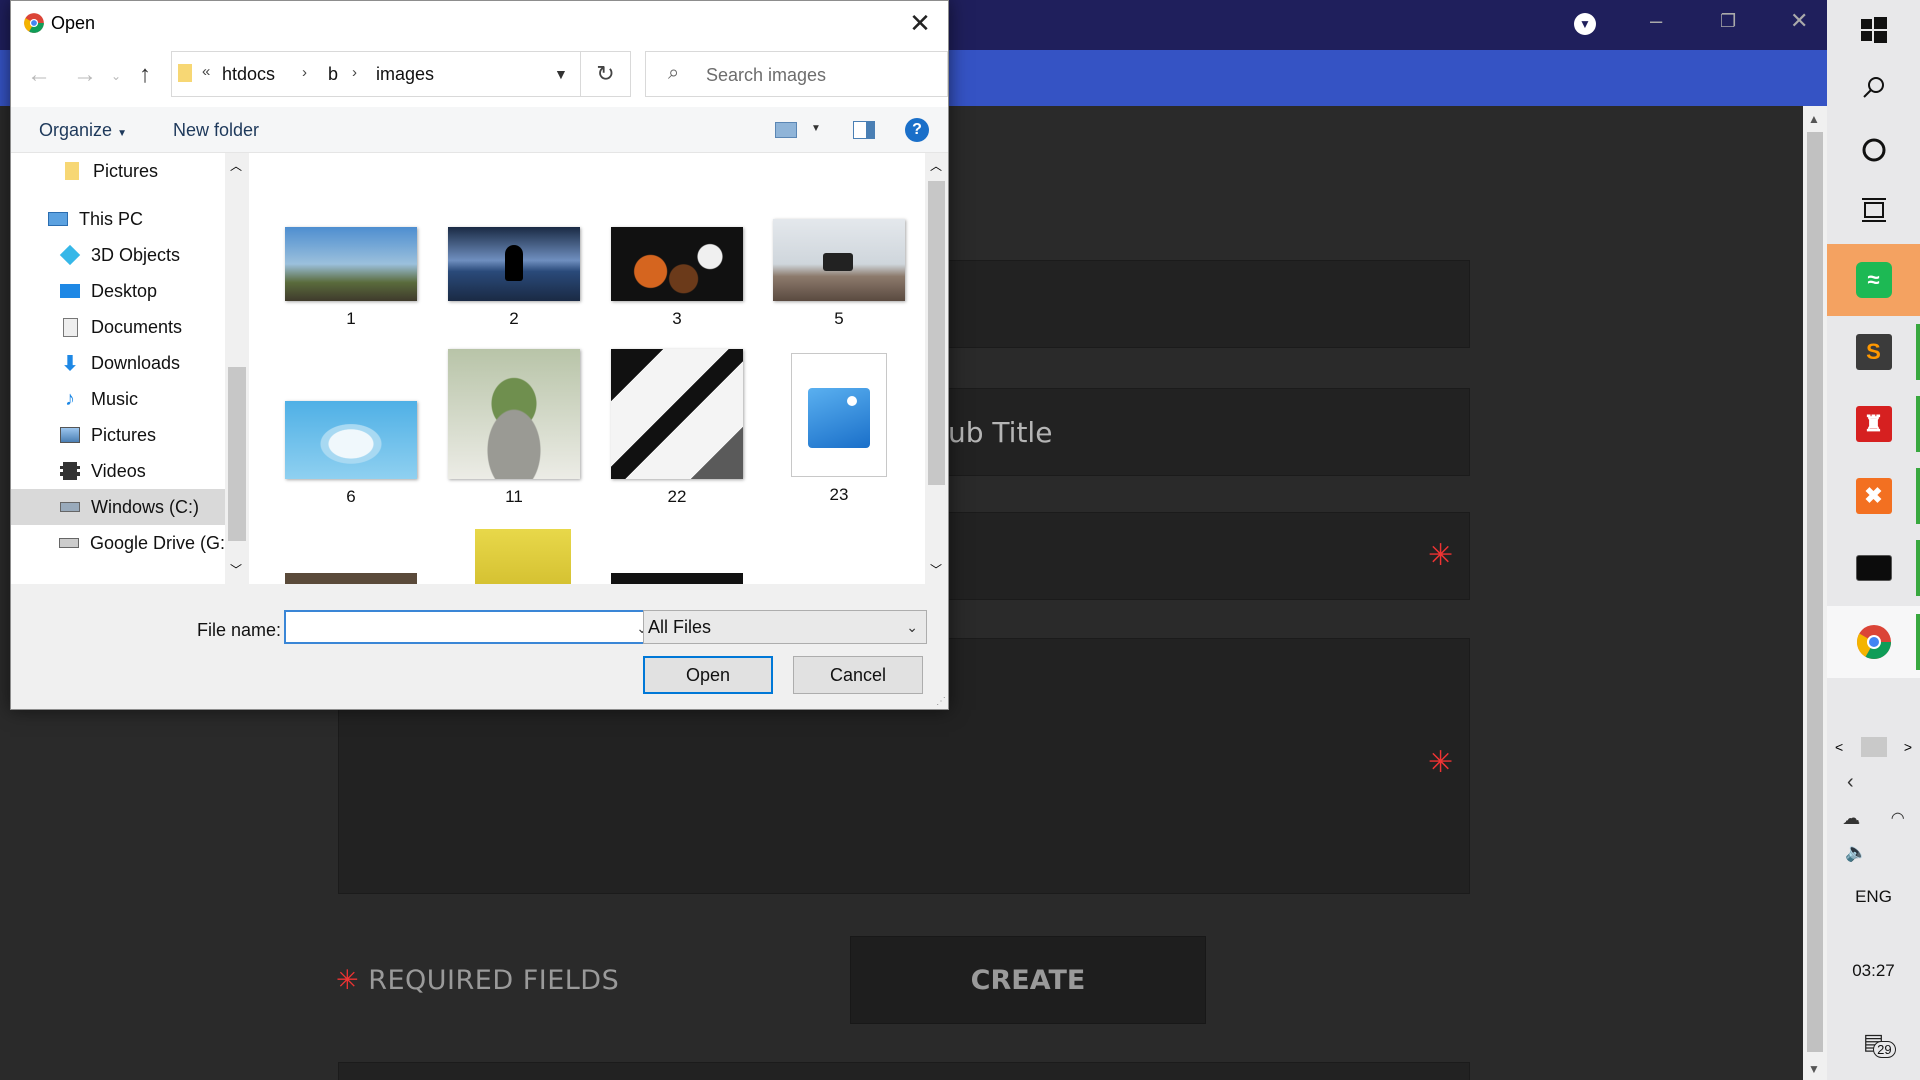 This screenshot has height=1080, width=1920. What do you see at coordinates (1873, 280) in the screenshot?
I see `taskbar-spotify: ≈` at bounding box center [1873, 280].